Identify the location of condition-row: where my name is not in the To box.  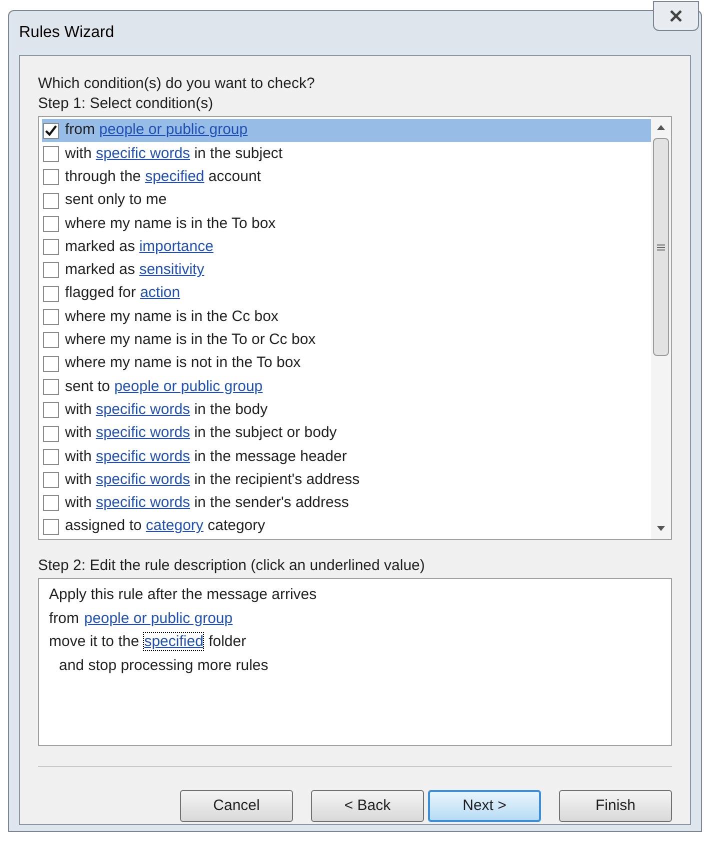
(346, 364).